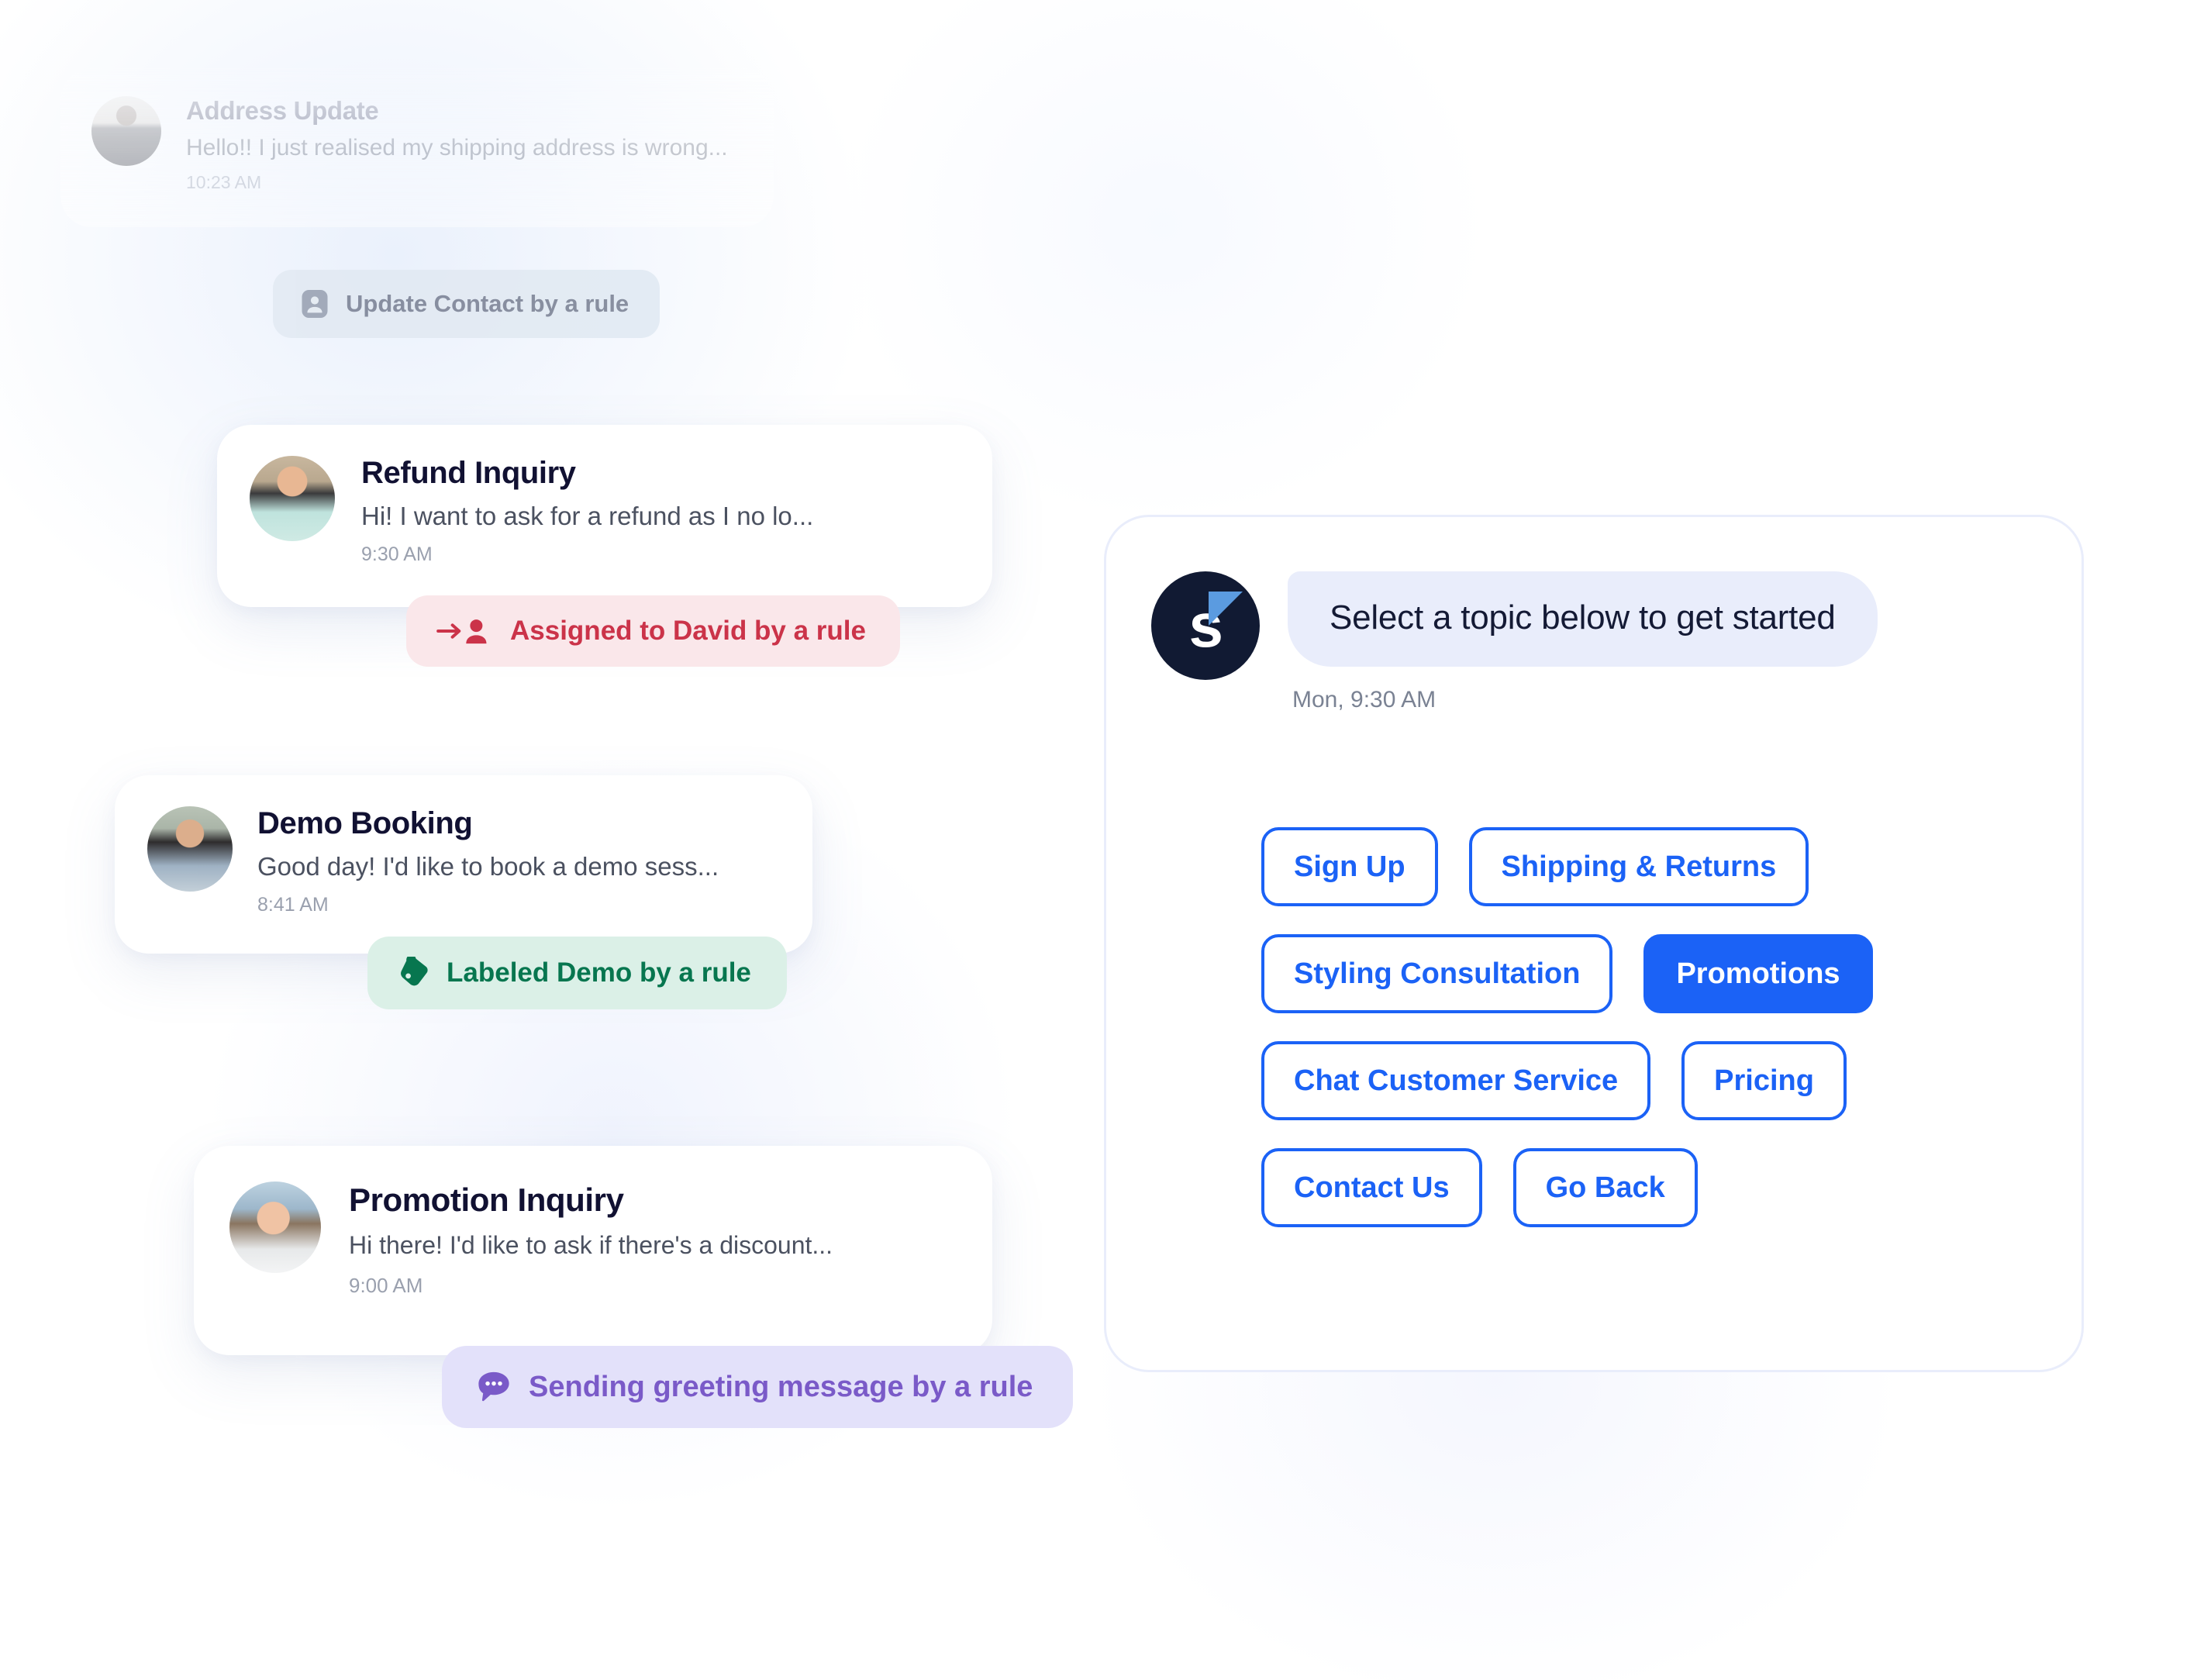  Describe the element at coordinates (282, 111) in the screenshot. I see `conversation-title: Address Update` at that location.